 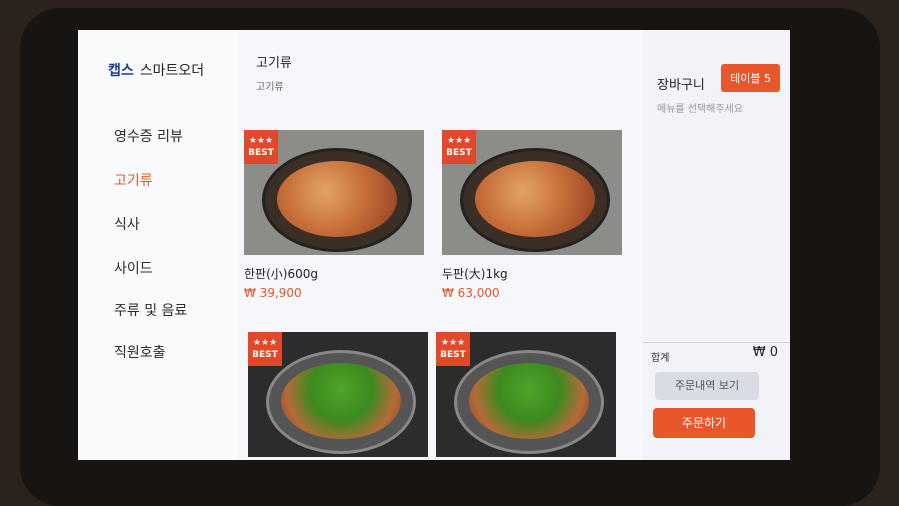 What do you see at coordinates (281, 274) in the screenshot?
I see `menu-item-name: 한판(小)600g` at bounding box center [281, 274].